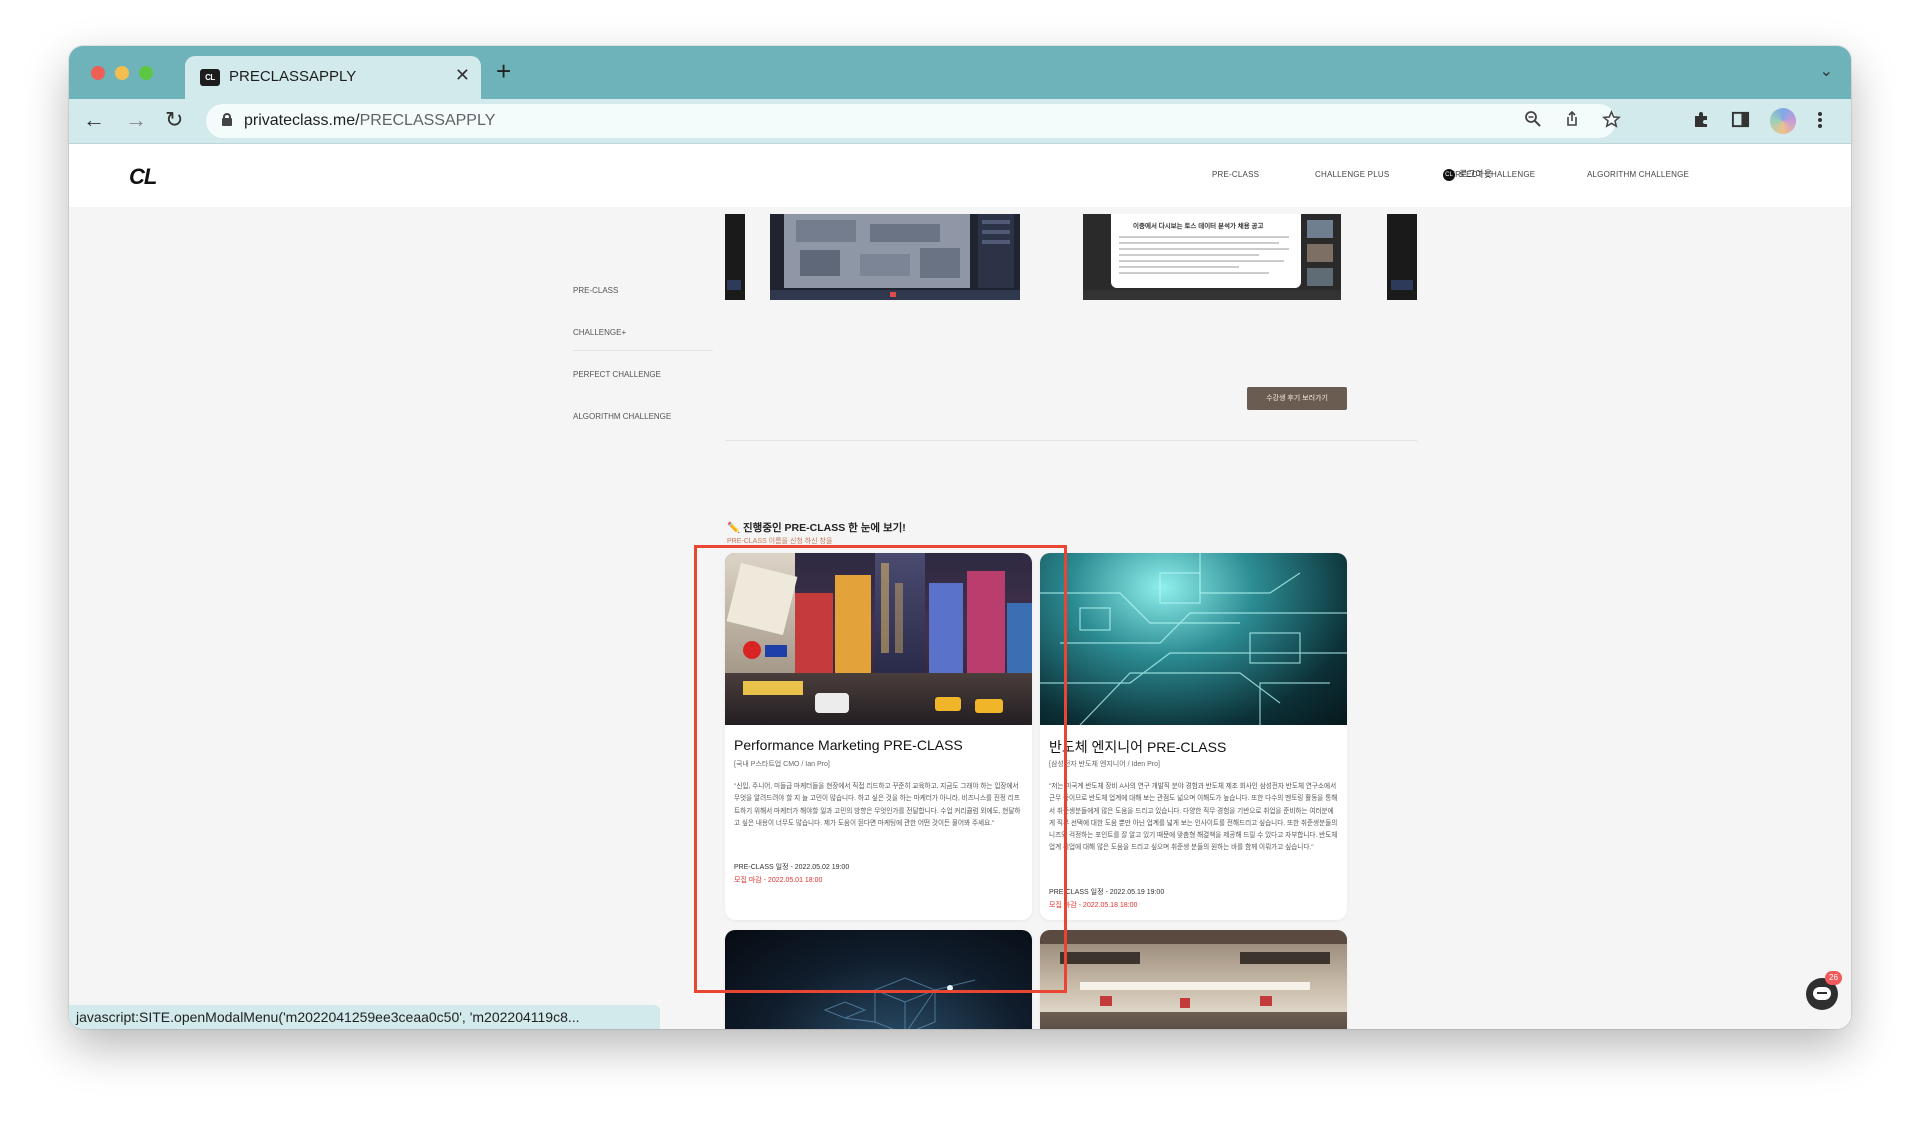  I want to click on logout-icon: CL, so click(1449, 174).